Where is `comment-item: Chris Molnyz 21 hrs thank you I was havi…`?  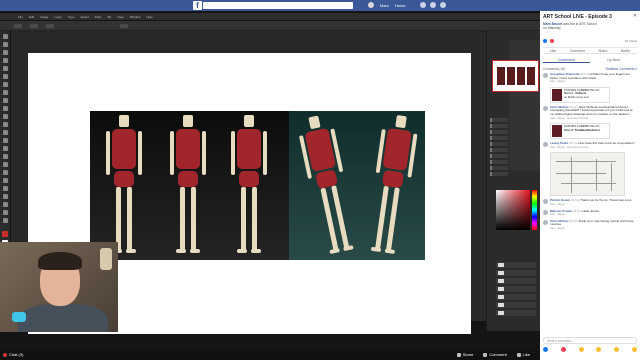
comment-item: Chris Molnyz 21 hrs thank you I was havi… is located at coordinates (590, 225).